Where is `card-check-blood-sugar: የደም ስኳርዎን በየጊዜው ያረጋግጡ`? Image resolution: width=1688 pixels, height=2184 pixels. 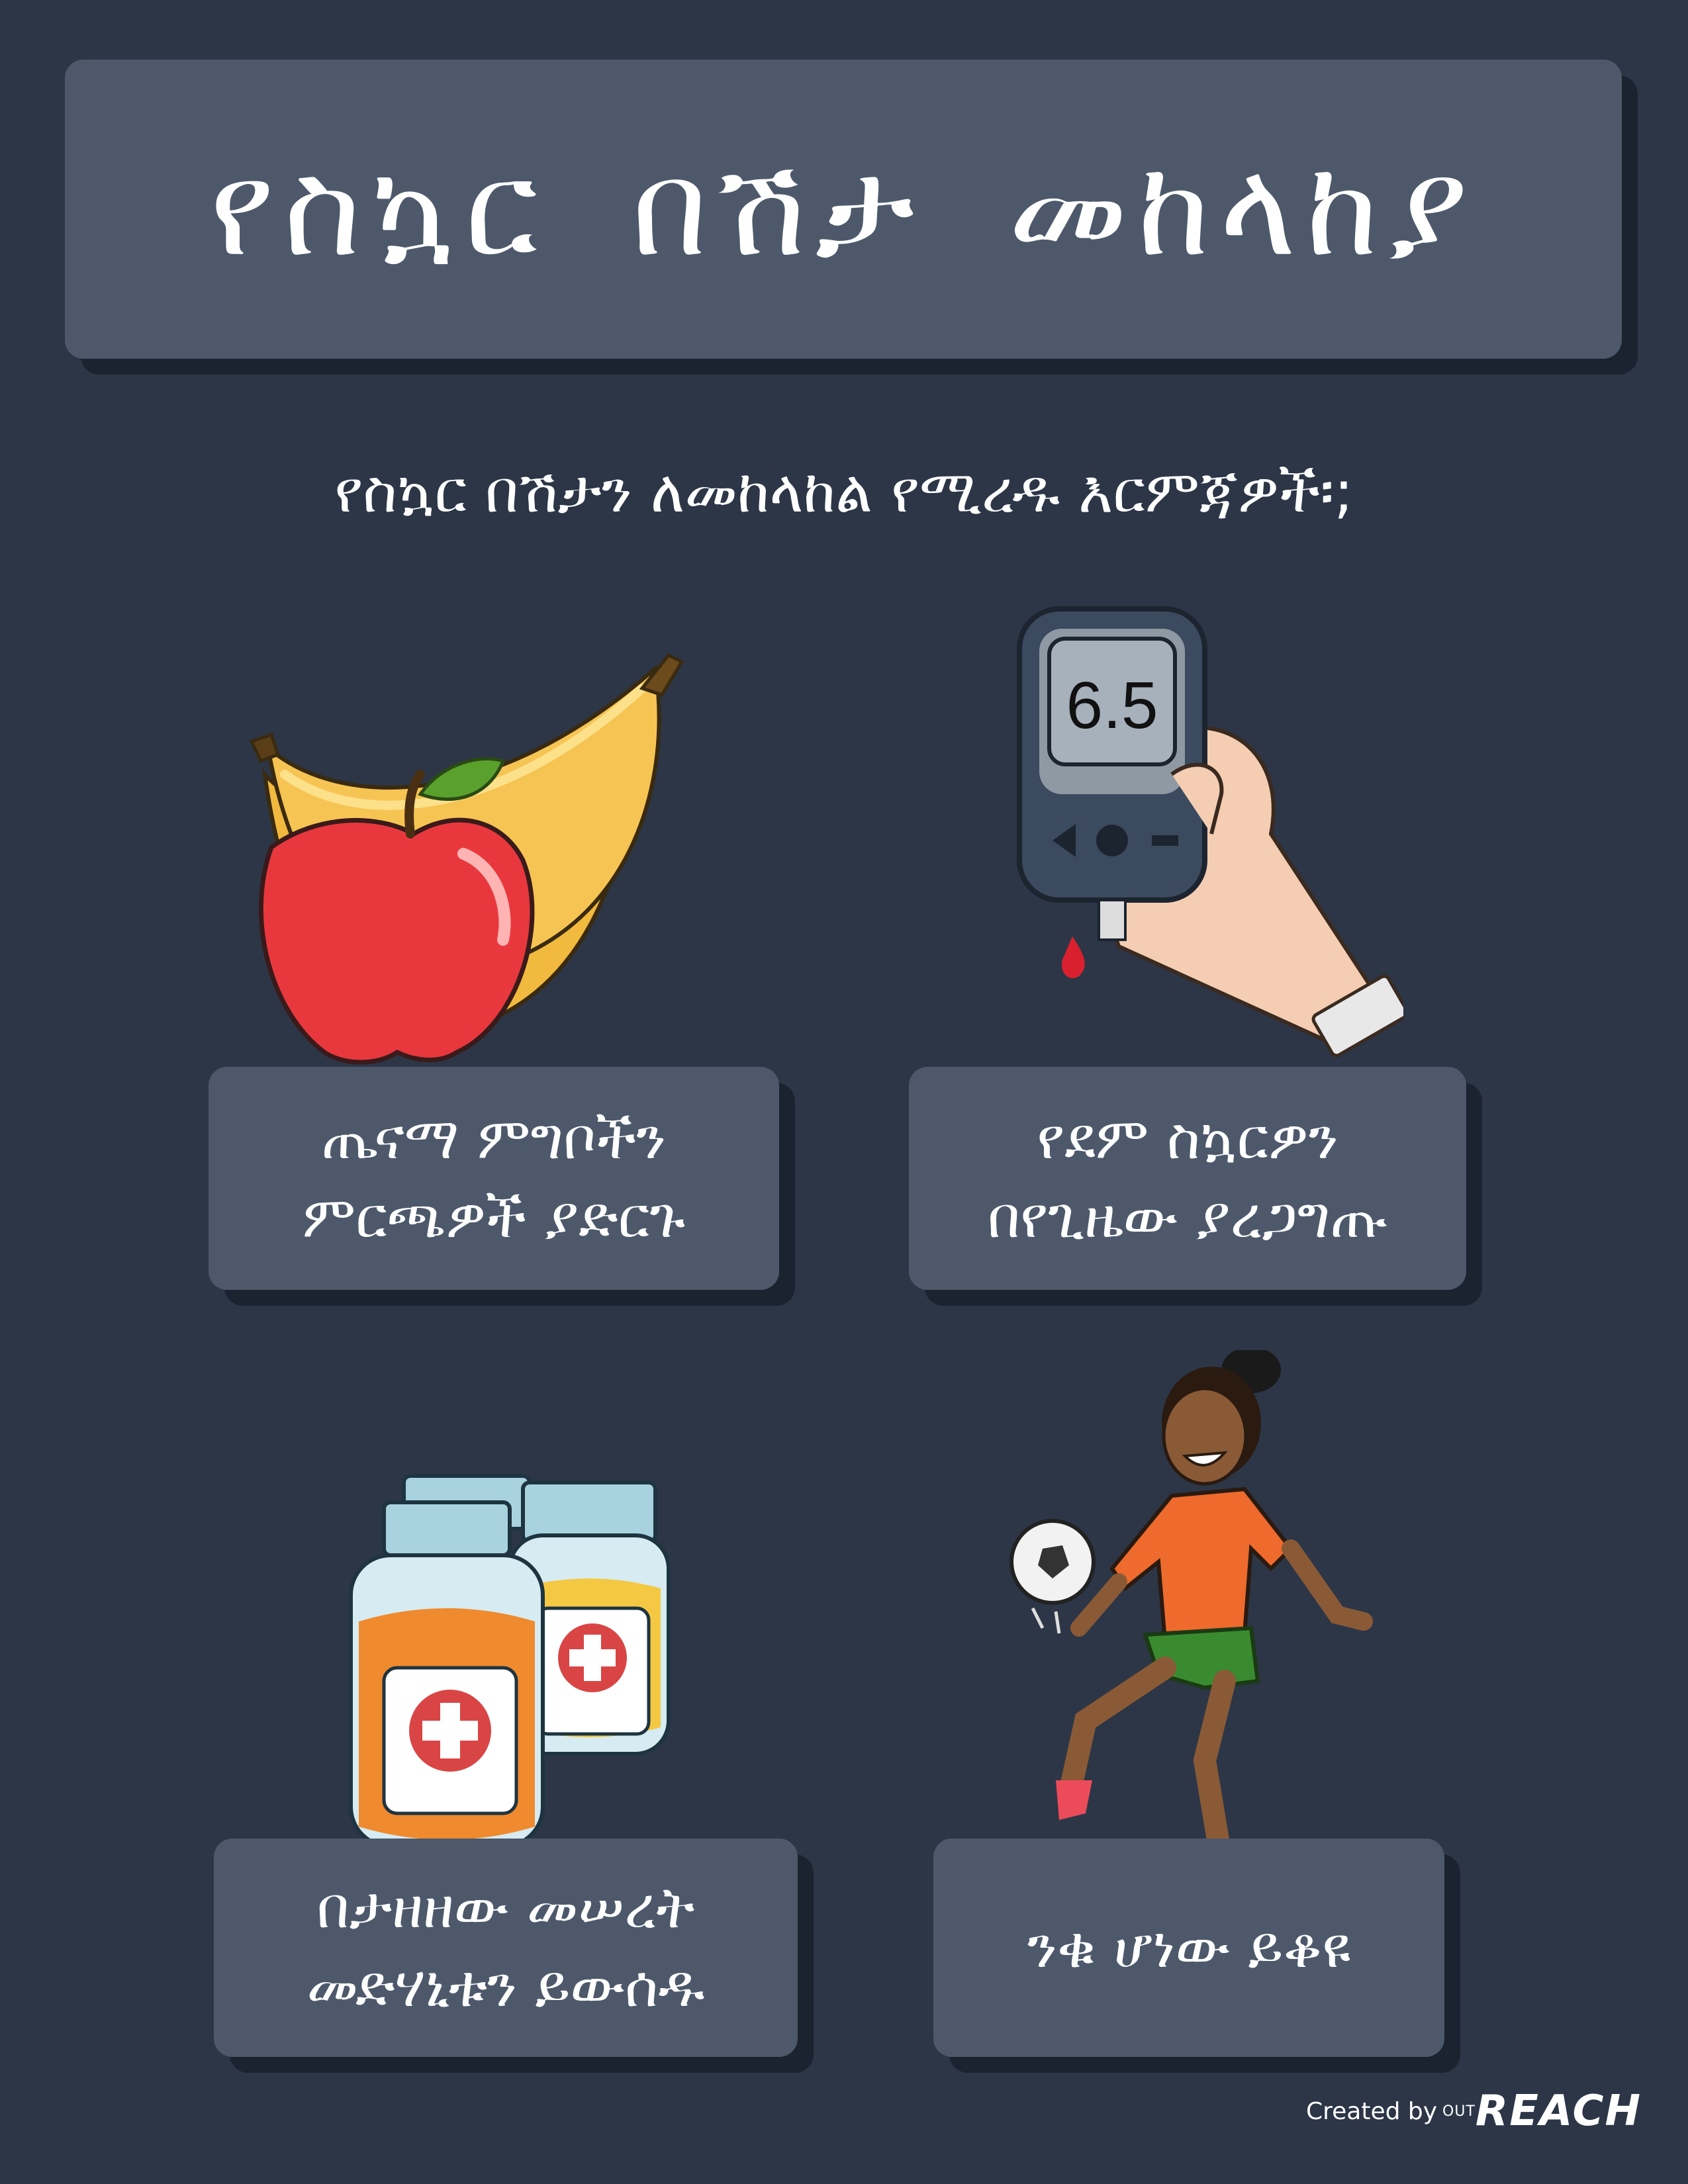
card-check-blood-sugar: የደም ስኳርዎን በየጊዜው ያረጋግጡ is located at coordinates (1187, 1178).